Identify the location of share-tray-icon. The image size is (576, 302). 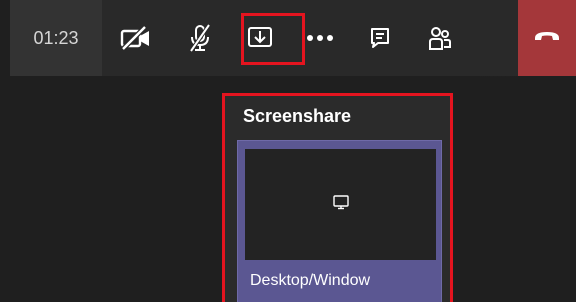
(260, 38).